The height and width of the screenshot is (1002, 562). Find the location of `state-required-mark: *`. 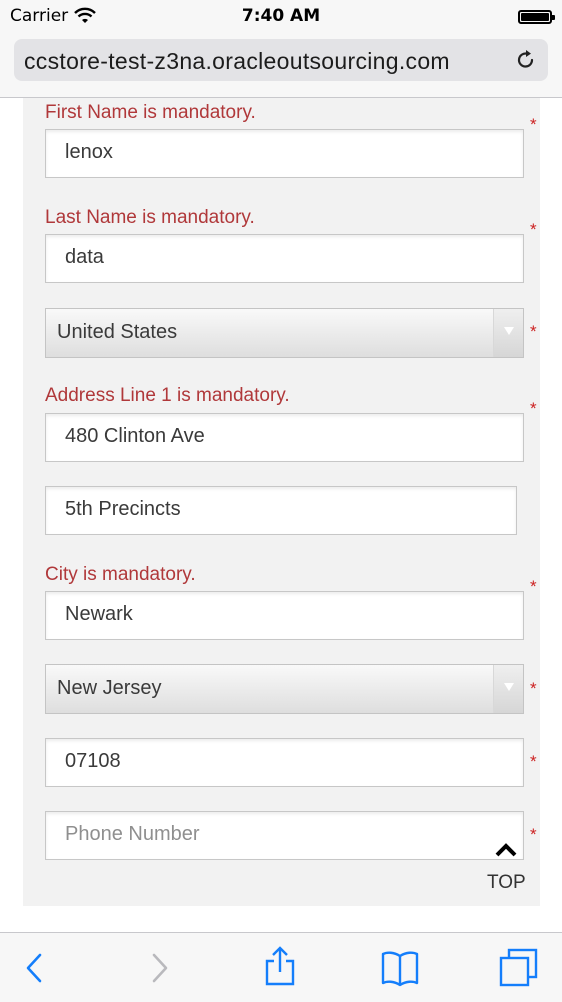

state-required-mark: * is located at coordinates (533, 688).